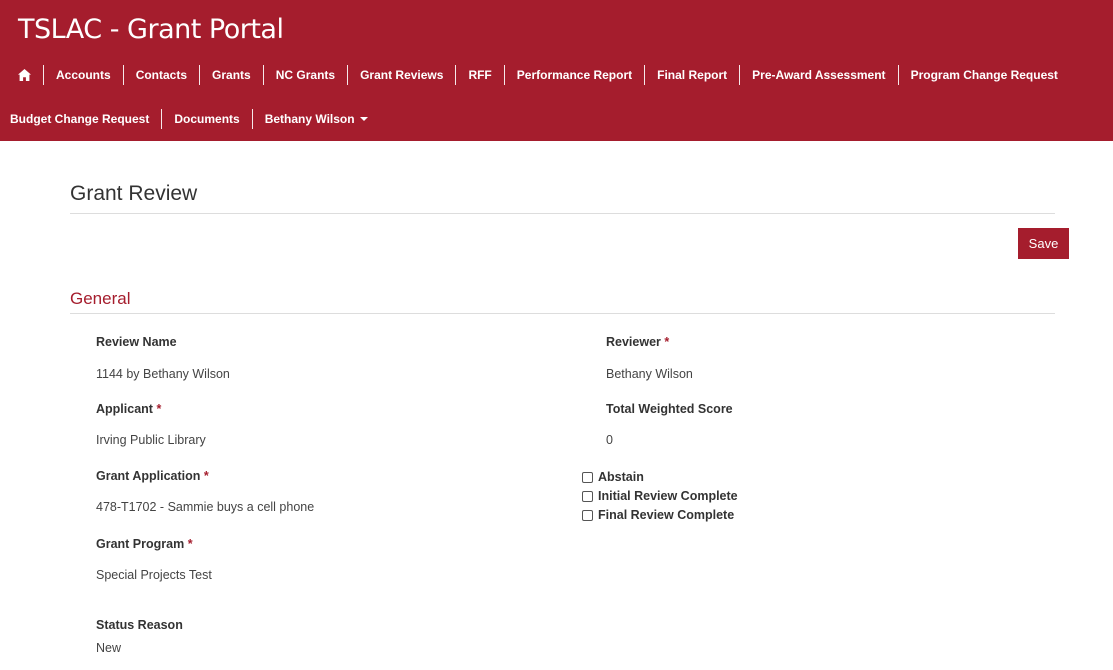 This screenshot has height=670, width=1113. Describe the element at coordinates (562, 313) in the screenshot. I see `section-divider` at that location.